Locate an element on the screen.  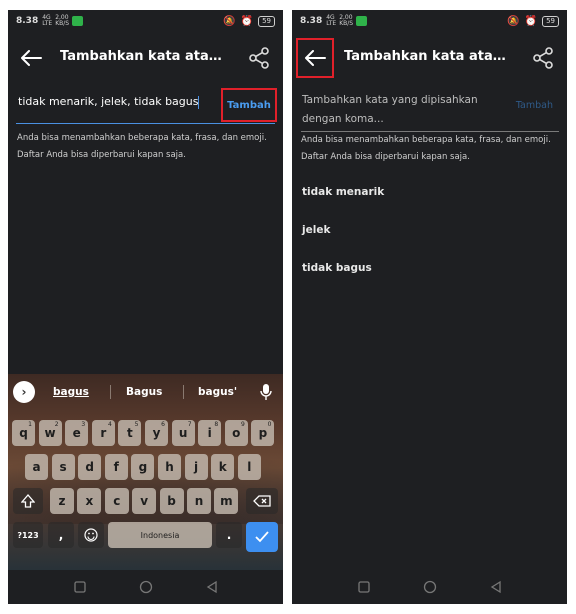
key-number-hint: 4 is located at coordinates (109, 424).